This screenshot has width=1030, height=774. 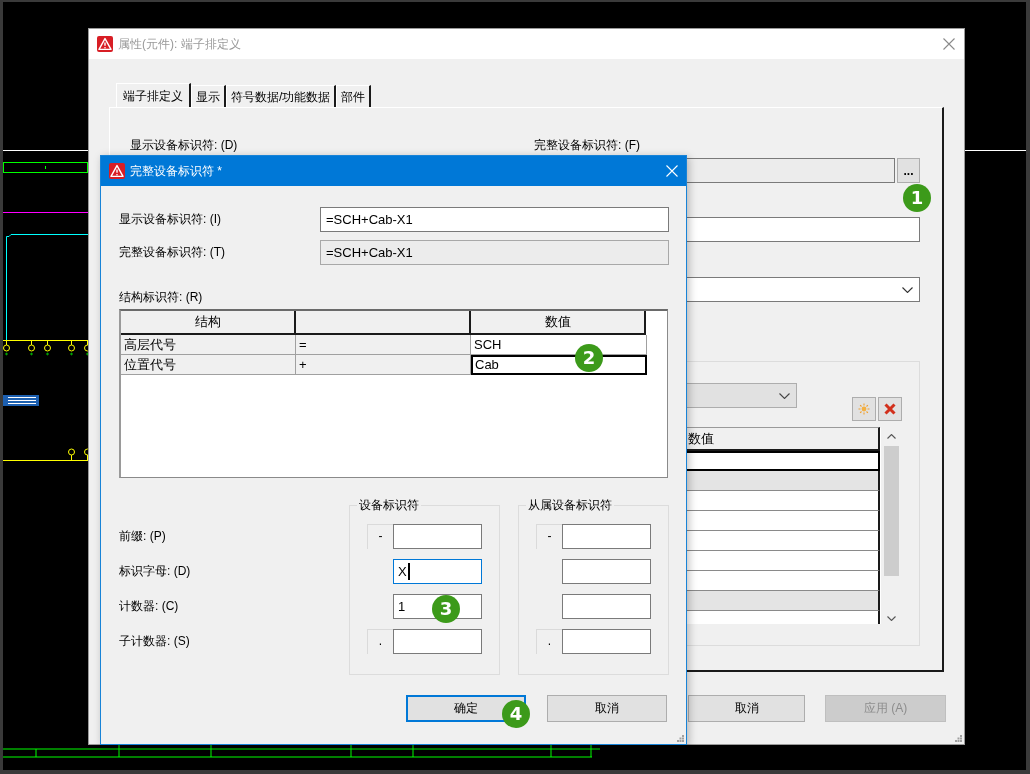 I want to click on table-cell: 位置代号, so click(x=208, y=365).